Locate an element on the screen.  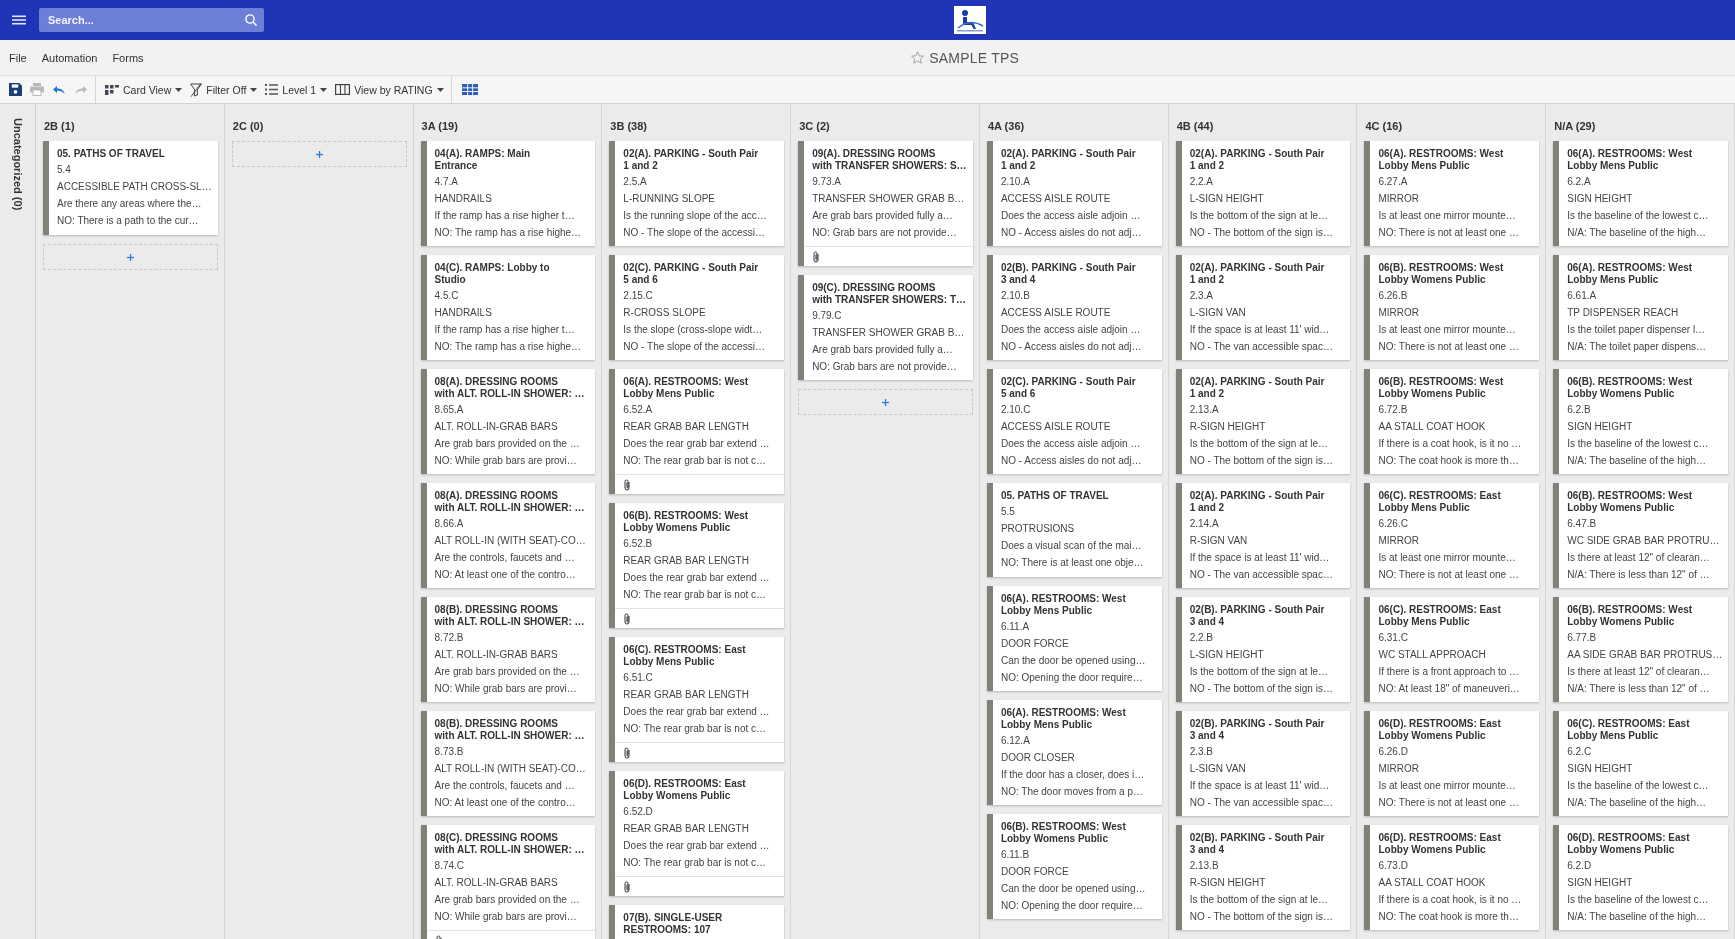
card-title: 02(C). PARKING - South Pair 5 and 6 is located at coordinates (1068, 388).